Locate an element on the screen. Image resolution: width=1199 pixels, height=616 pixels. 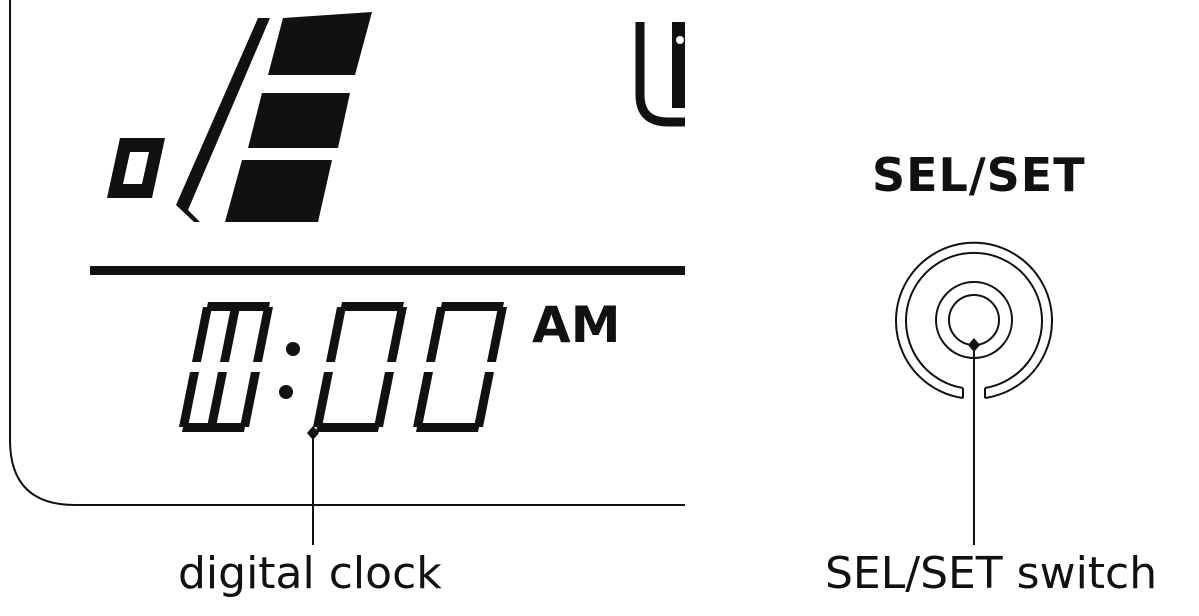
level-bar-middle is located at coordinates (299, 120).